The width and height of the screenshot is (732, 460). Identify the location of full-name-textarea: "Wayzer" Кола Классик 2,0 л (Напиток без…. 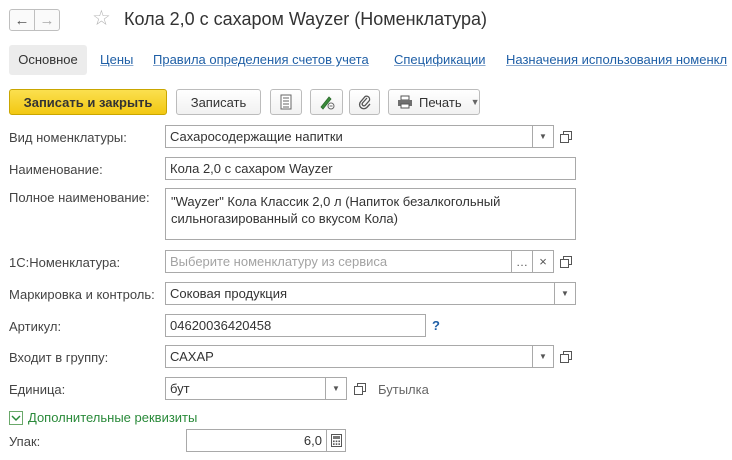
(370, 214).